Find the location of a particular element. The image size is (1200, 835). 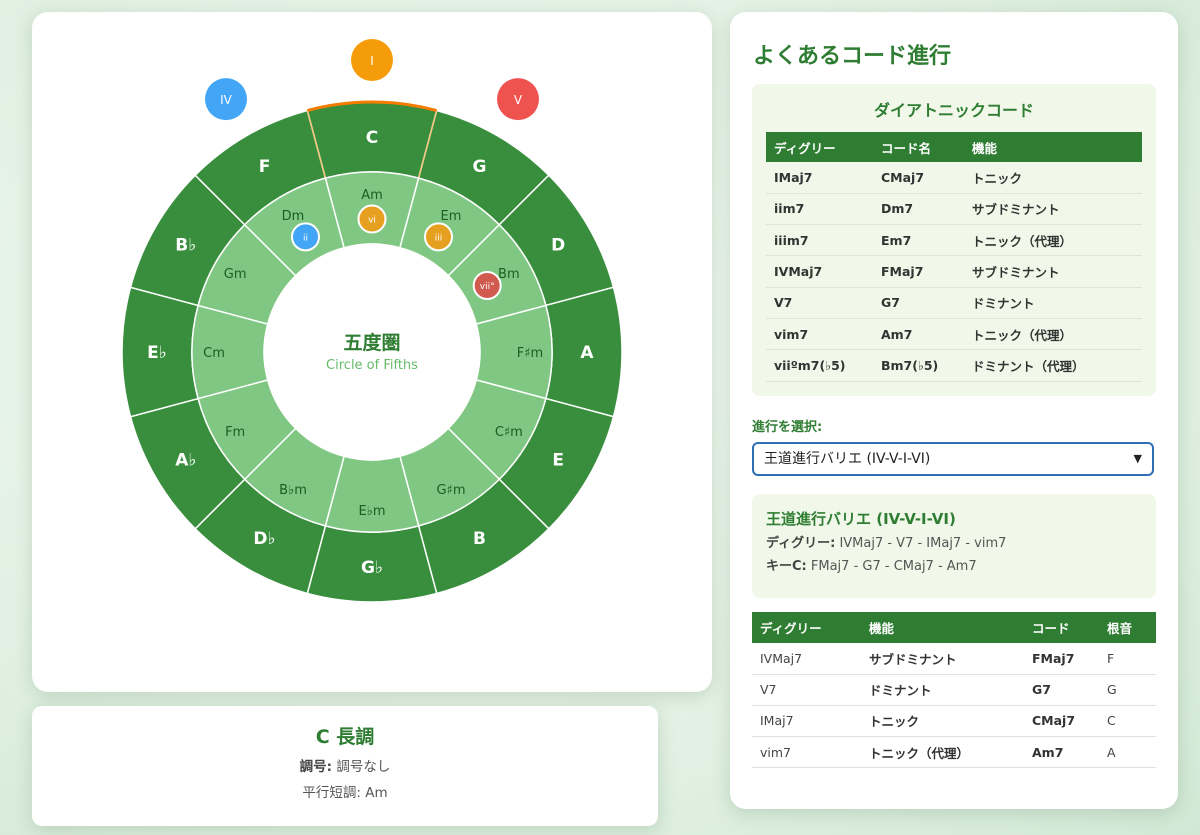

degree-cell: iiim7 is located at coordinates (819, 240).